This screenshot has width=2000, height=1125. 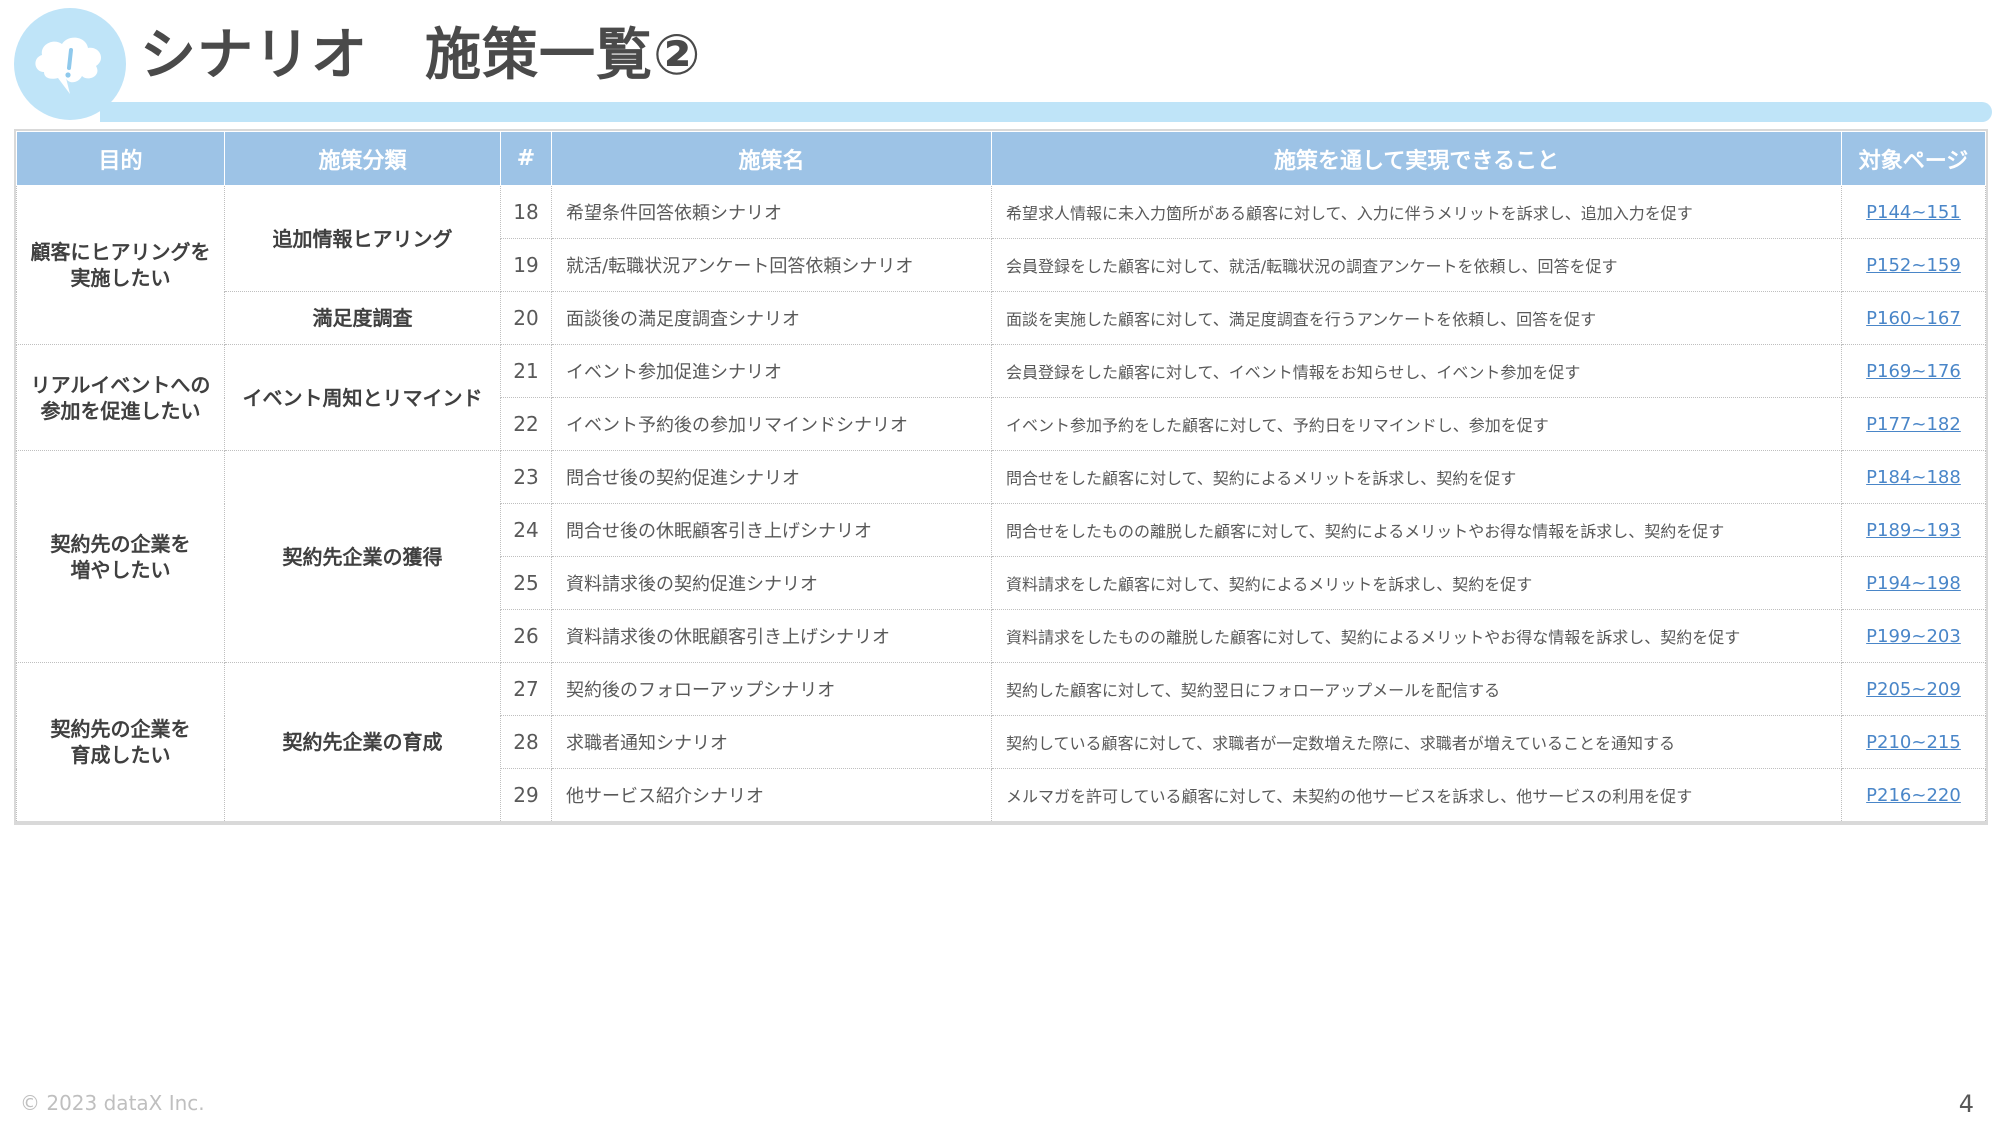 I want to click on page-title: シナリオ 施策一覧②, so click(x=421, y=55).